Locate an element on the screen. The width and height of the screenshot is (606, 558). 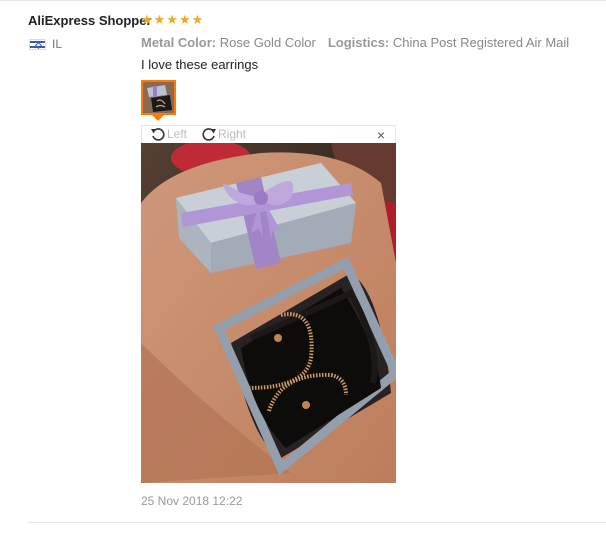
review-divider is located at coordinates (317, 522).